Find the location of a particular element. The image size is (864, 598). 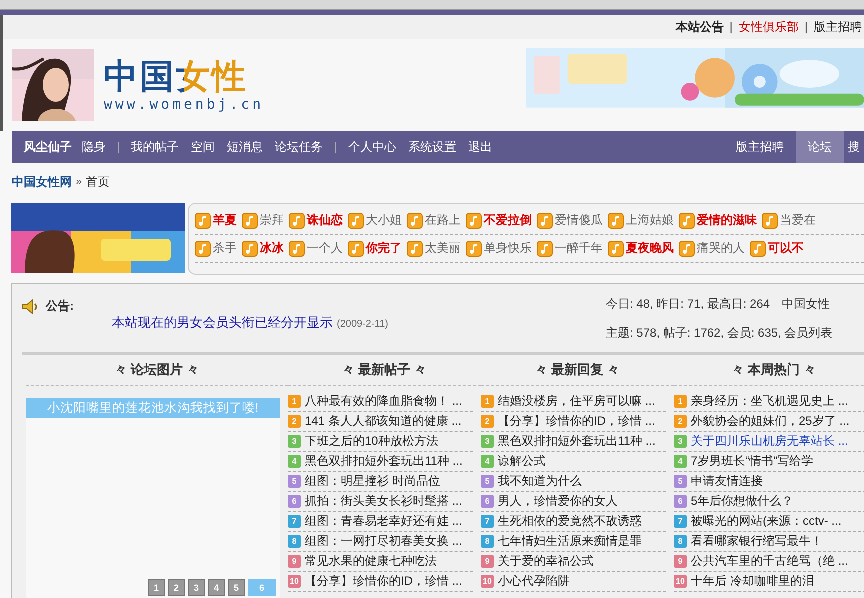

nav-tab: 搜 is located at coordinates (854, 147).